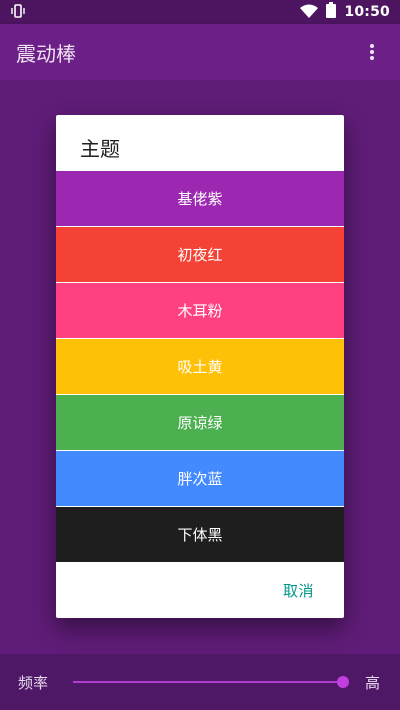 The image size is (400, 710). Describe the element at coordinates (100, 149) in the screenshot. I see `dialog-title: 主题` at that location.